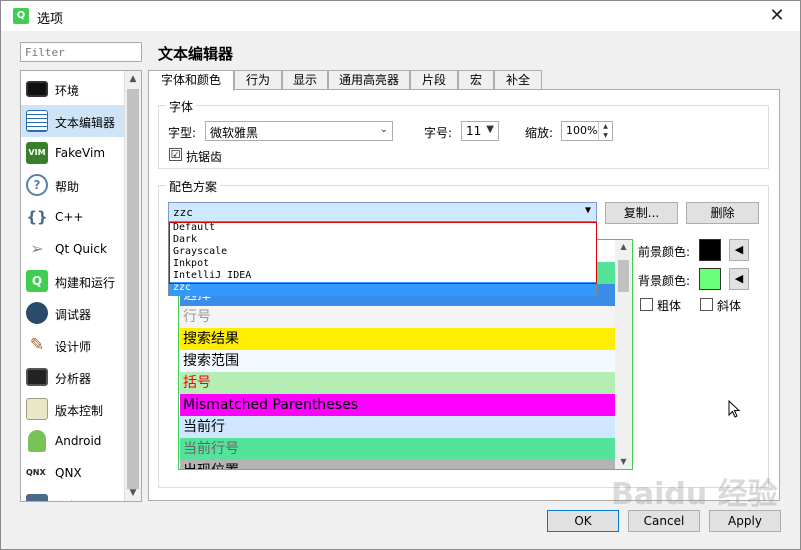  What do you see at coordinates (37, 313) in the screenshot?
I see `debugger-icon` at bounding box center [37, 313].